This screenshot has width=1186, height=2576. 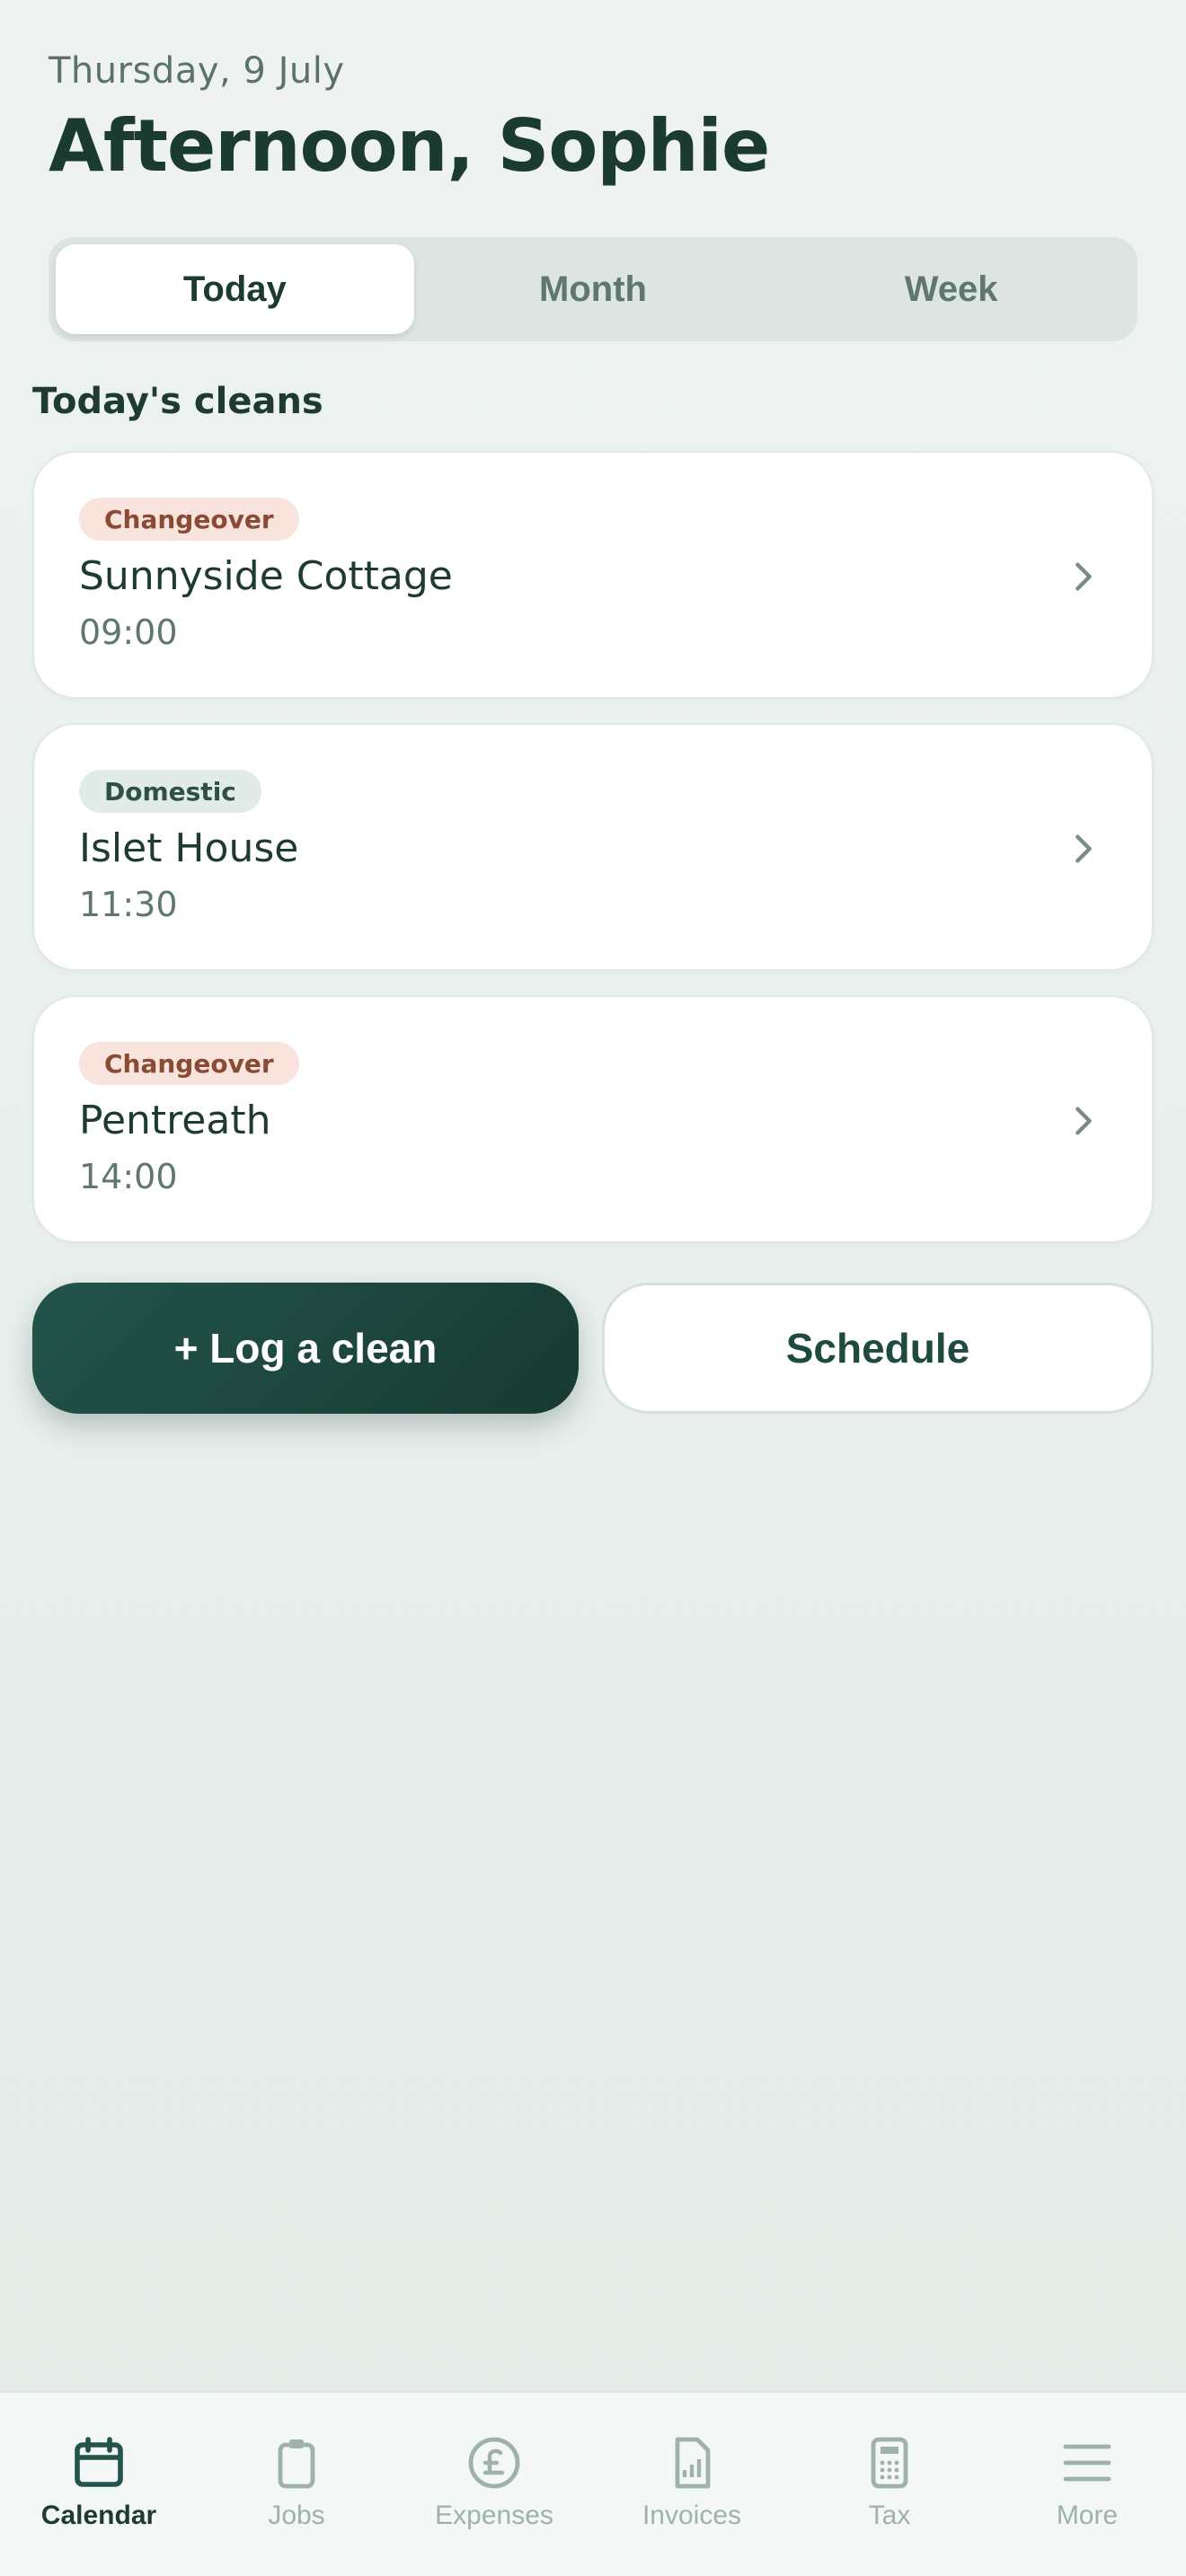 I want to click on clean-time: 11:30, so click(x=128, y=904).